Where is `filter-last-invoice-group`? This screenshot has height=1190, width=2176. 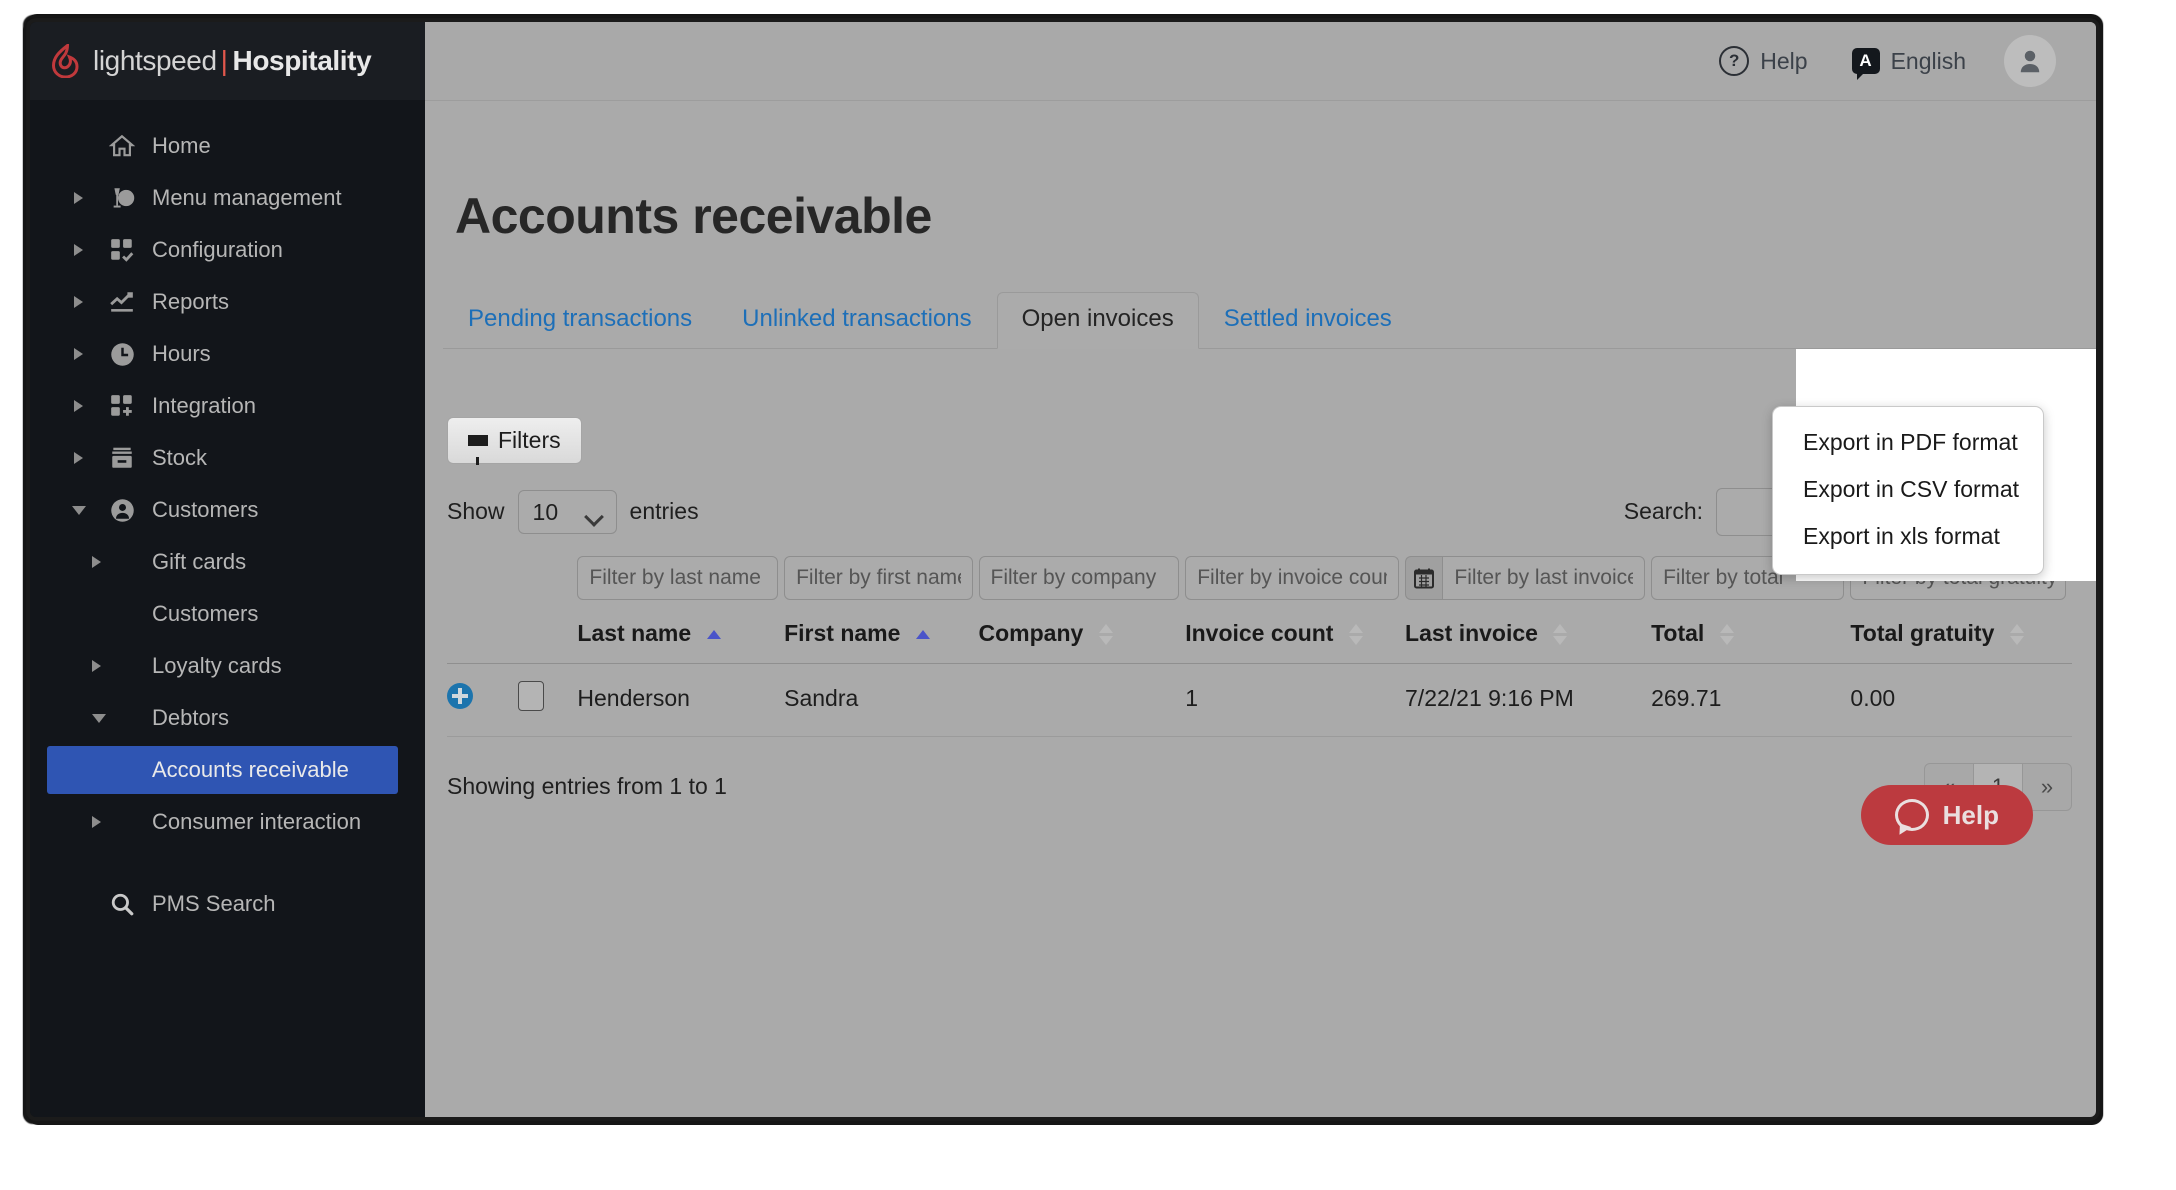
filter-last-invoice-group is located at coordinates (1525, 577).